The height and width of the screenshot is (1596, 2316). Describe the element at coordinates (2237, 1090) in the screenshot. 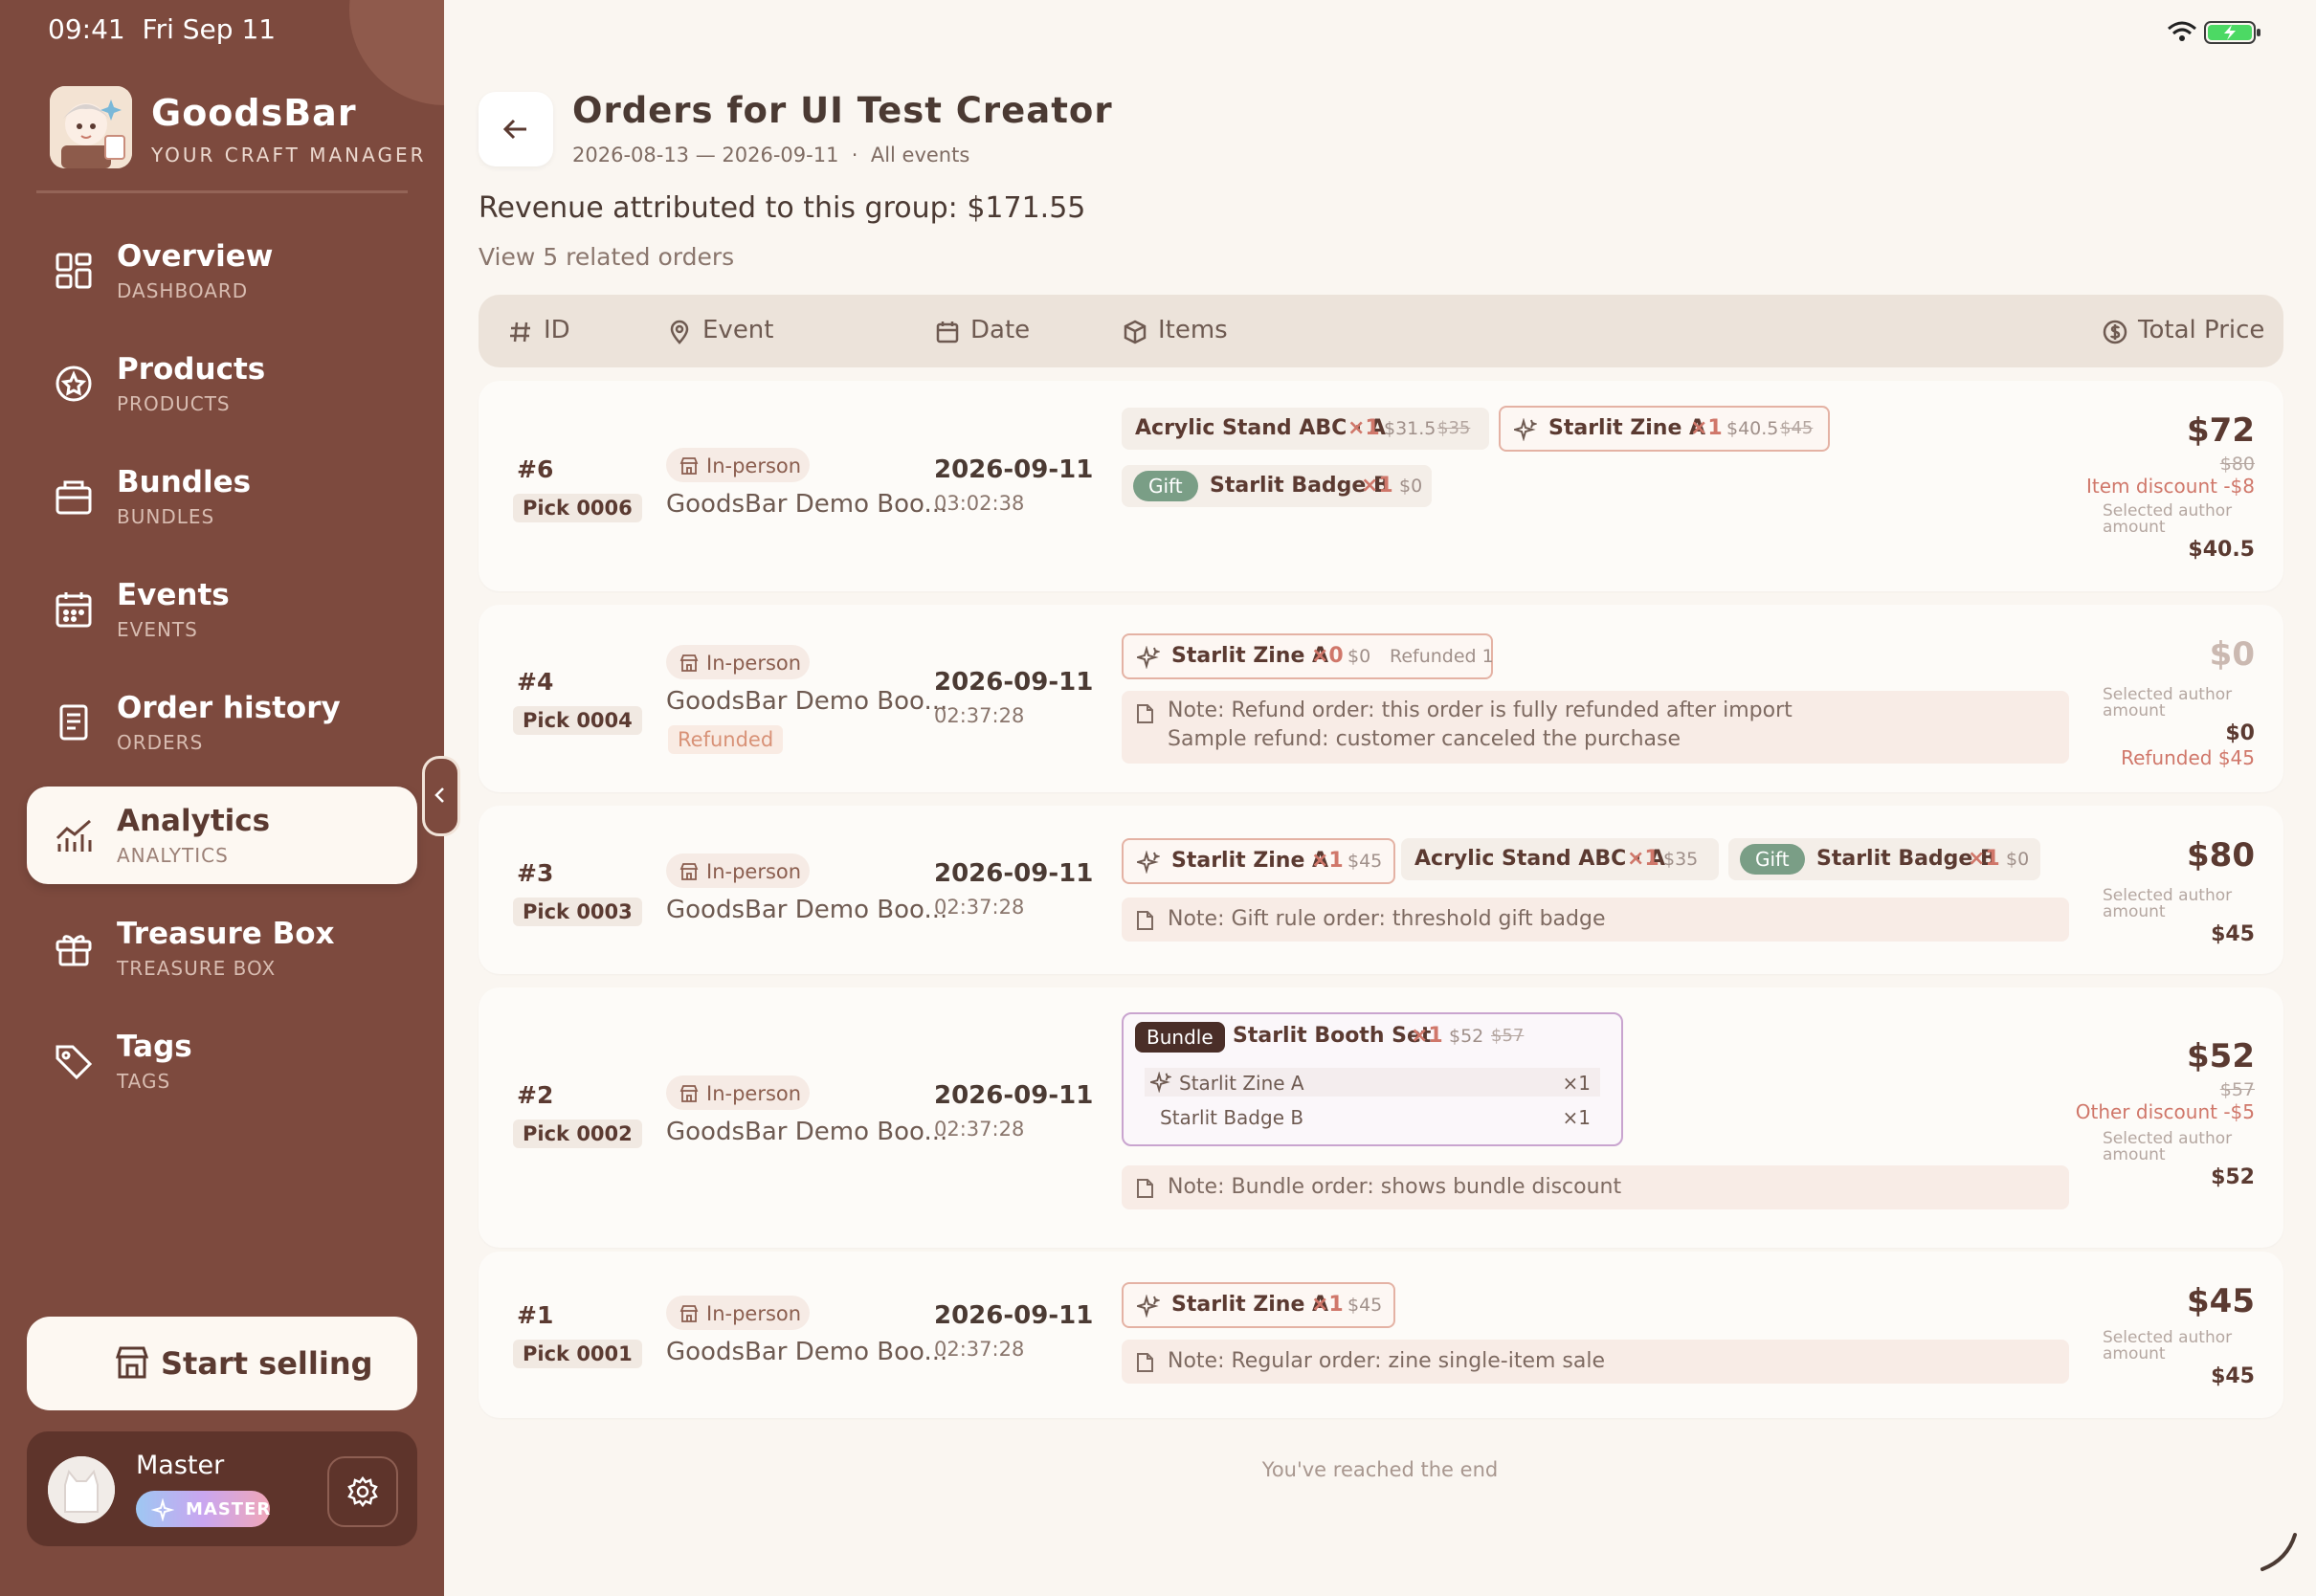

I see `original-total: $57` at that location.